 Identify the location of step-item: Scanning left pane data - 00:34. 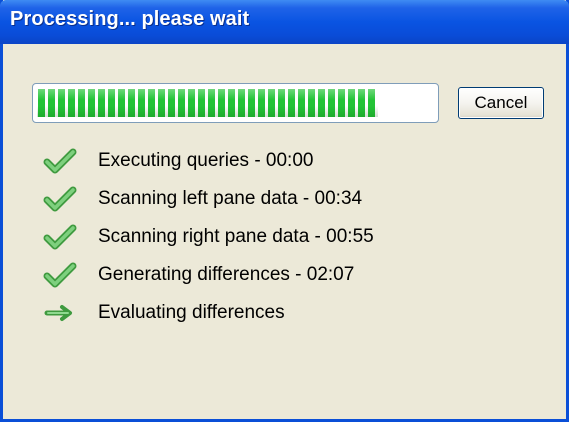
(202, 199).